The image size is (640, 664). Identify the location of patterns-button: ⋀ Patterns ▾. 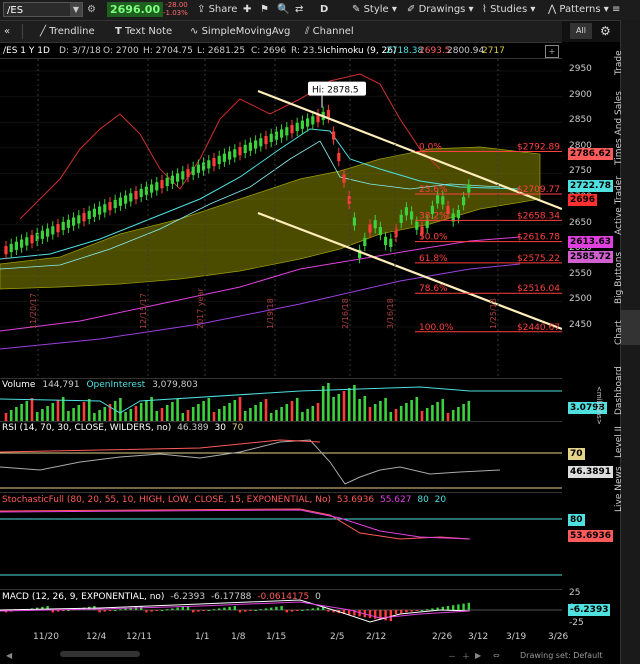
(578, 10).